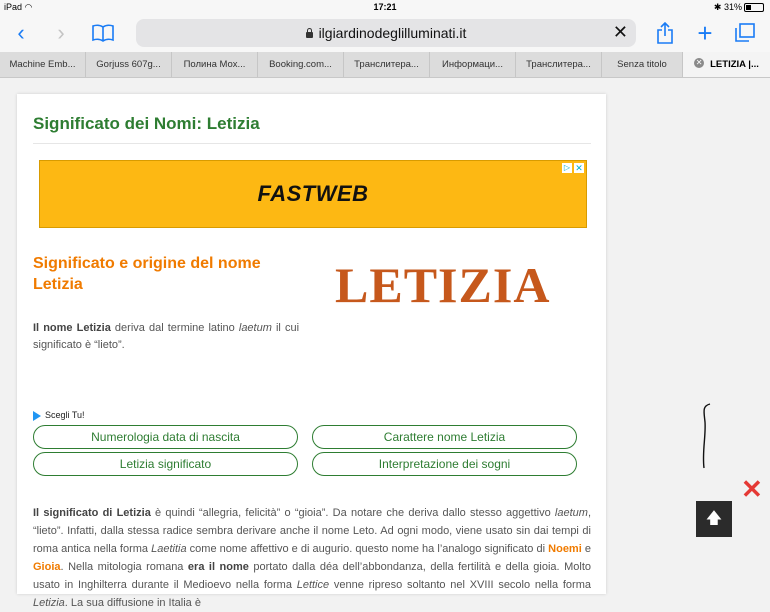  Describe the element at coordinates (752, 489) in the screenshot. I see `close-overlay-icon: ✕` at that location.